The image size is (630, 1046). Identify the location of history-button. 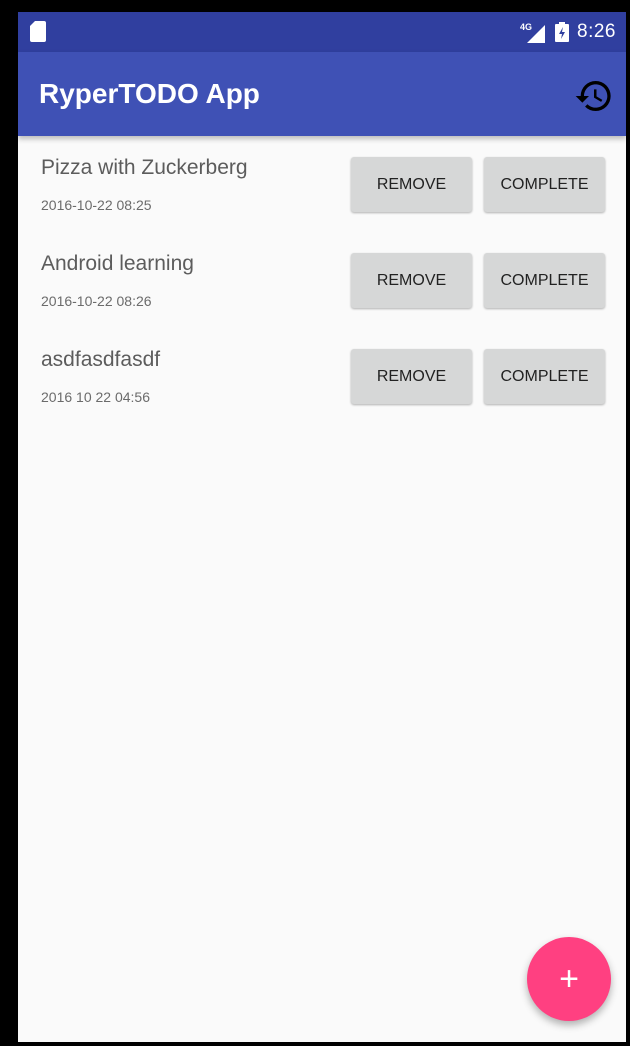
(594, 96).